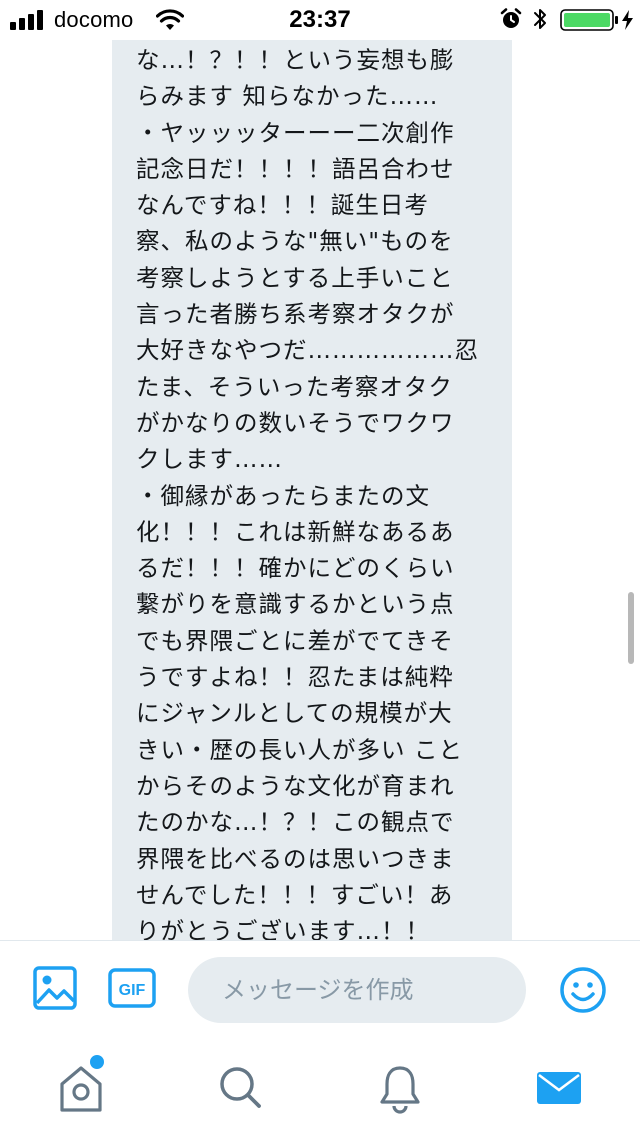 This screenshot has width=640, height=1136. Describe the element at coordinates (283, 495) in the screenshot. I see `message-line: ・御縁があったらまたの文` at that location.